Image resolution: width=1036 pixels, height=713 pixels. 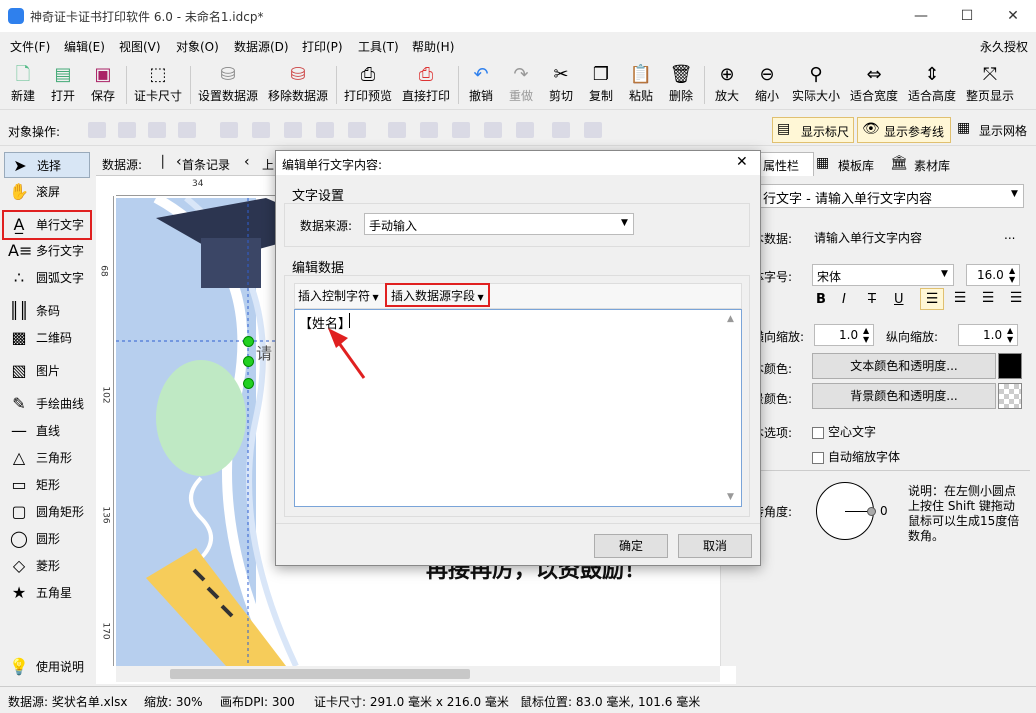 I want to click on layer-top-icon, so click(x=157, y=130).